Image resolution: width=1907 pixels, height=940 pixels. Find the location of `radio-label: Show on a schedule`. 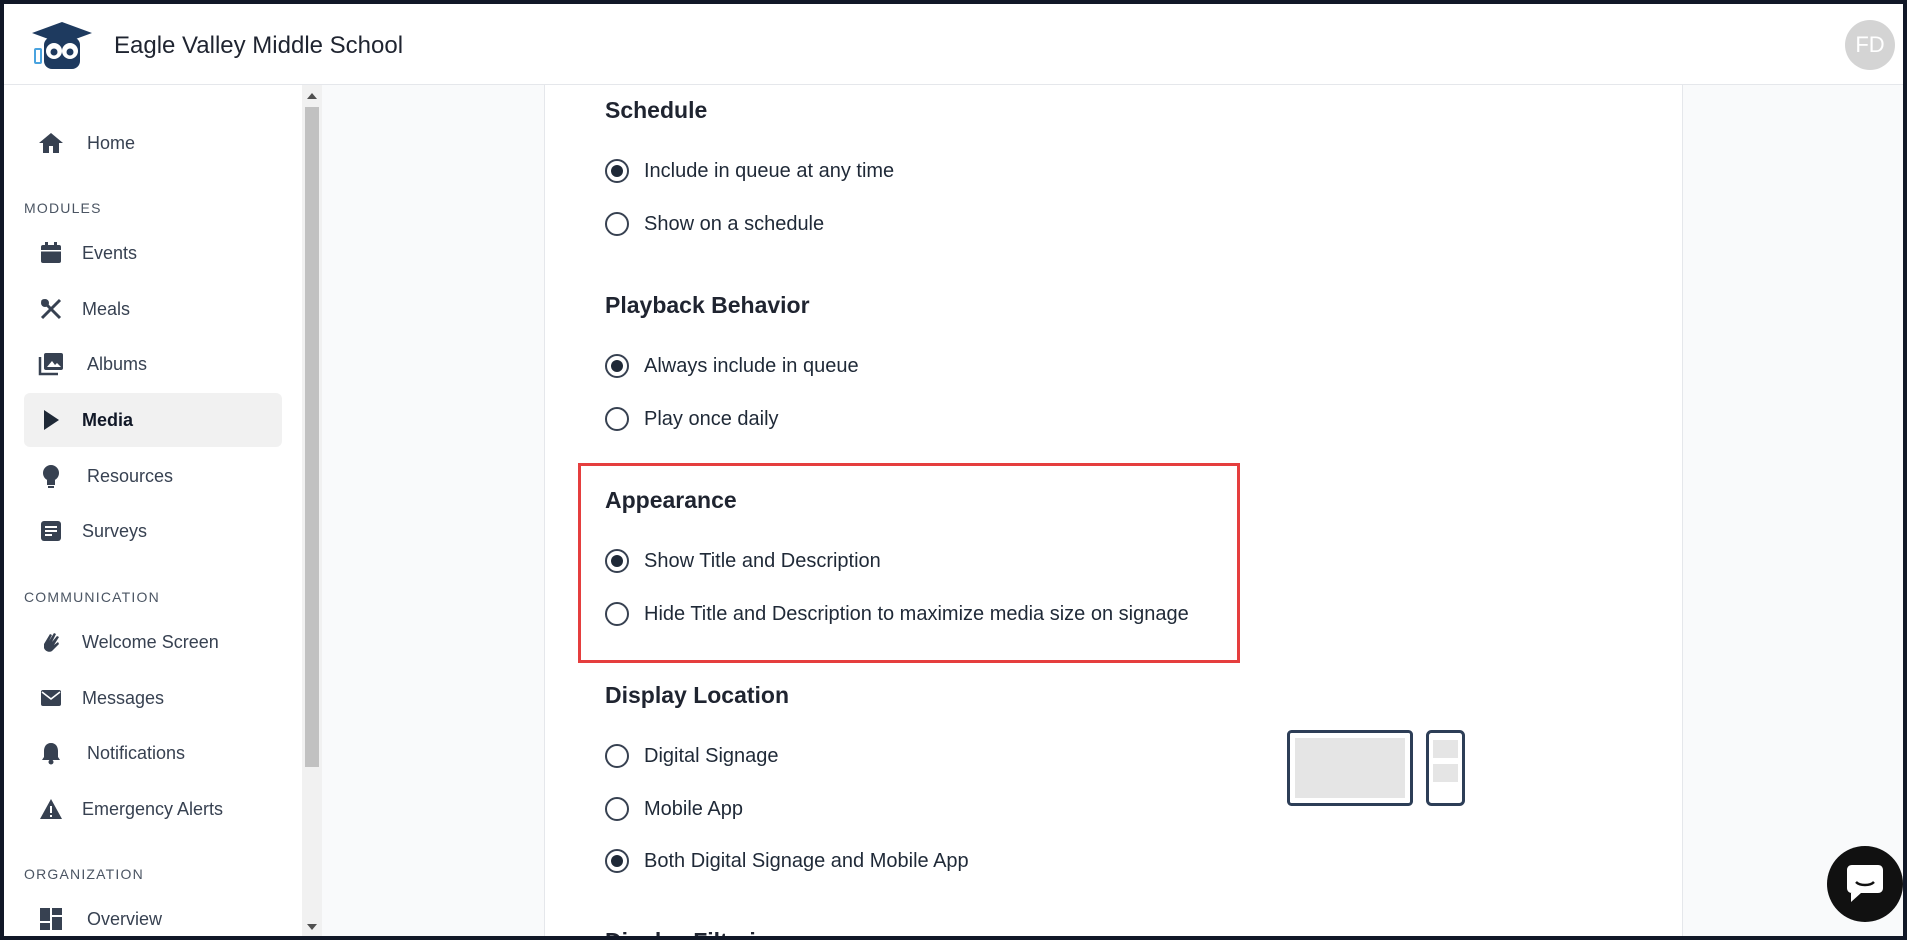

radio-label: Show on a schedule is located at coordinates (734, 223).